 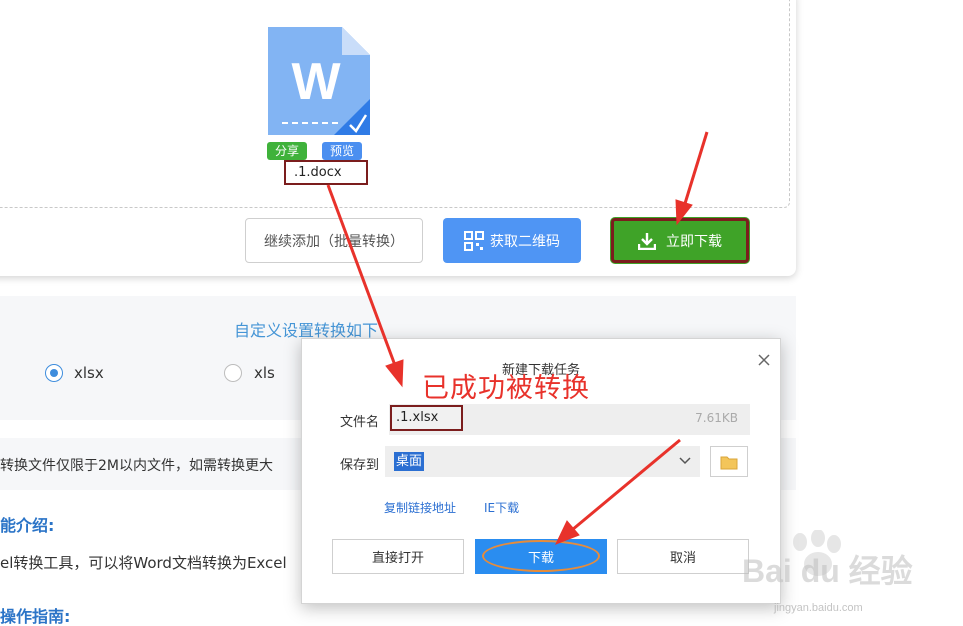 I want to click on cancel-button: 取消, so click(x=683, y=556).